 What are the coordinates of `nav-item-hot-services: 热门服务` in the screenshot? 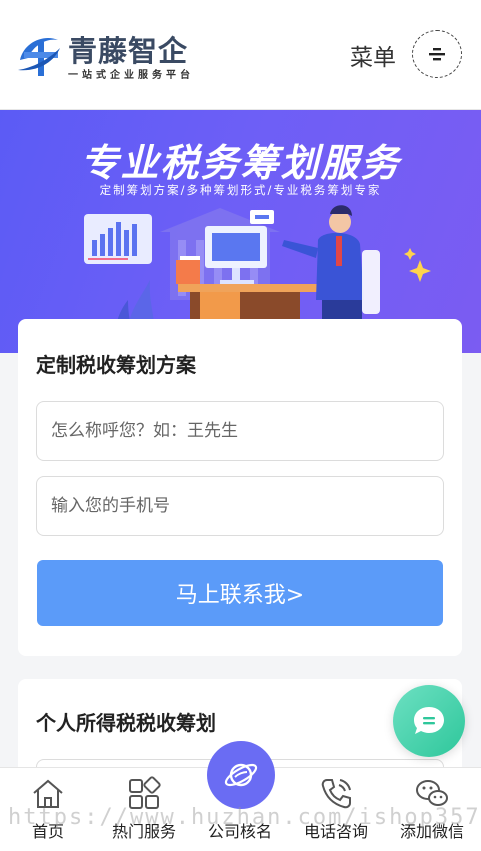 It's located at (144, 809).